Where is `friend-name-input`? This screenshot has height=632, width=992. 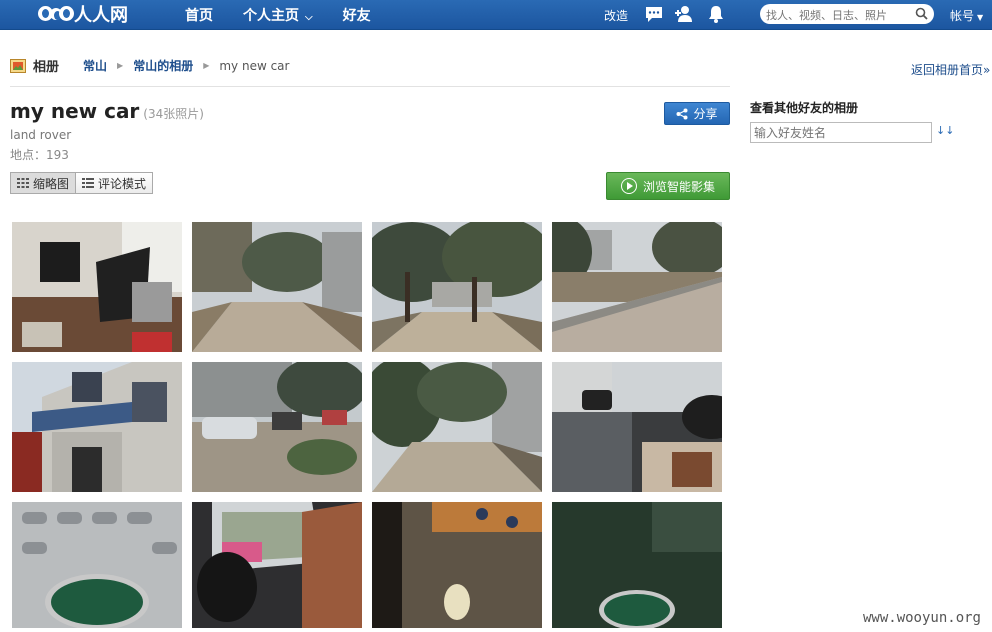 friend-name-input is located at coordinates (841, 132).